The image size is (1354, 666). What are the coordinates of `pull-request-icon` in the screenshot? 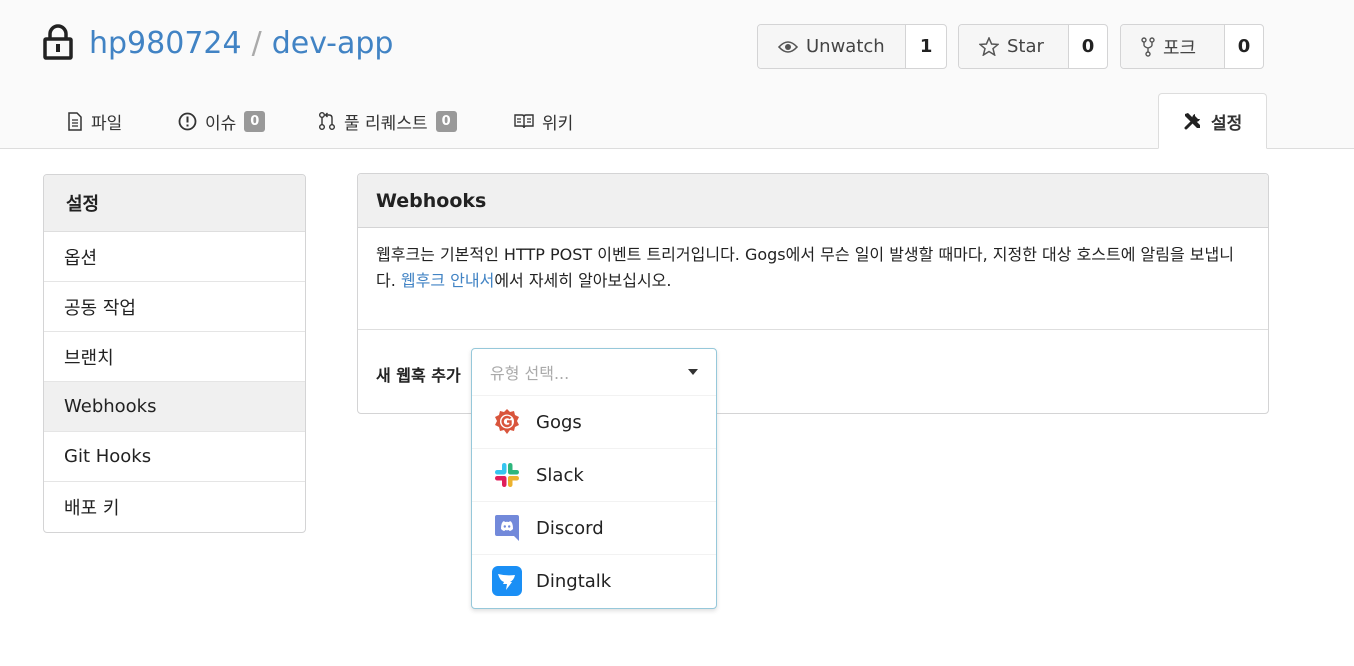 It's located at (327, 121).